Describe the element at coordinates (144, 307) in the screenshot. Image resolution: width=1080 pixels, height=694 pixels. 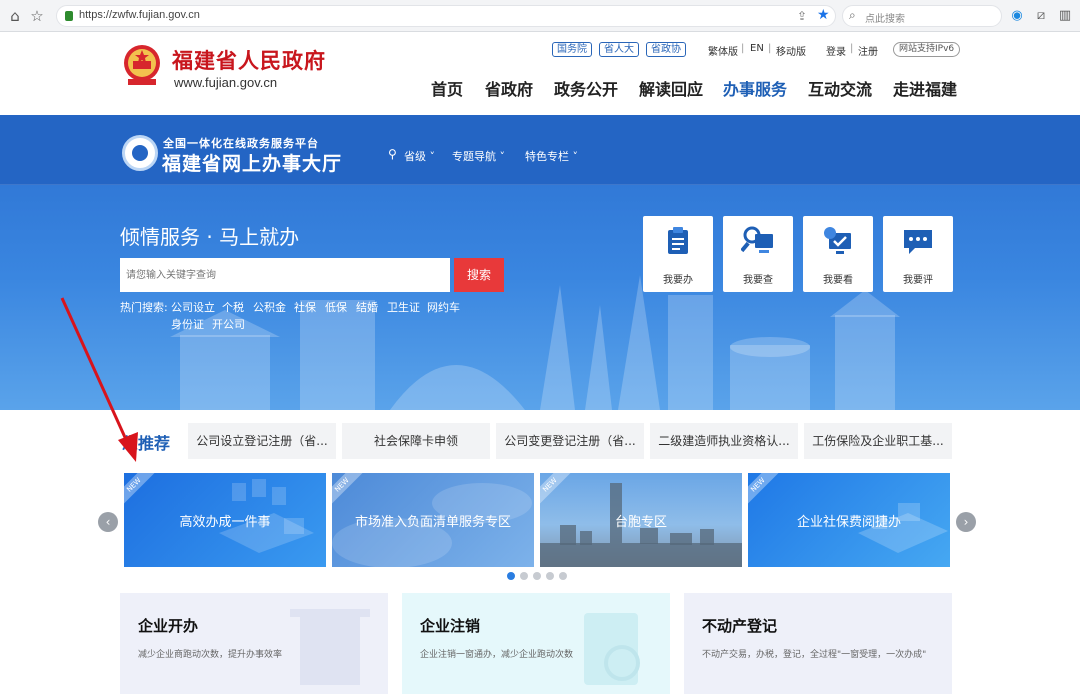
I see `hot-search-label: 热门搜索:` at that location.